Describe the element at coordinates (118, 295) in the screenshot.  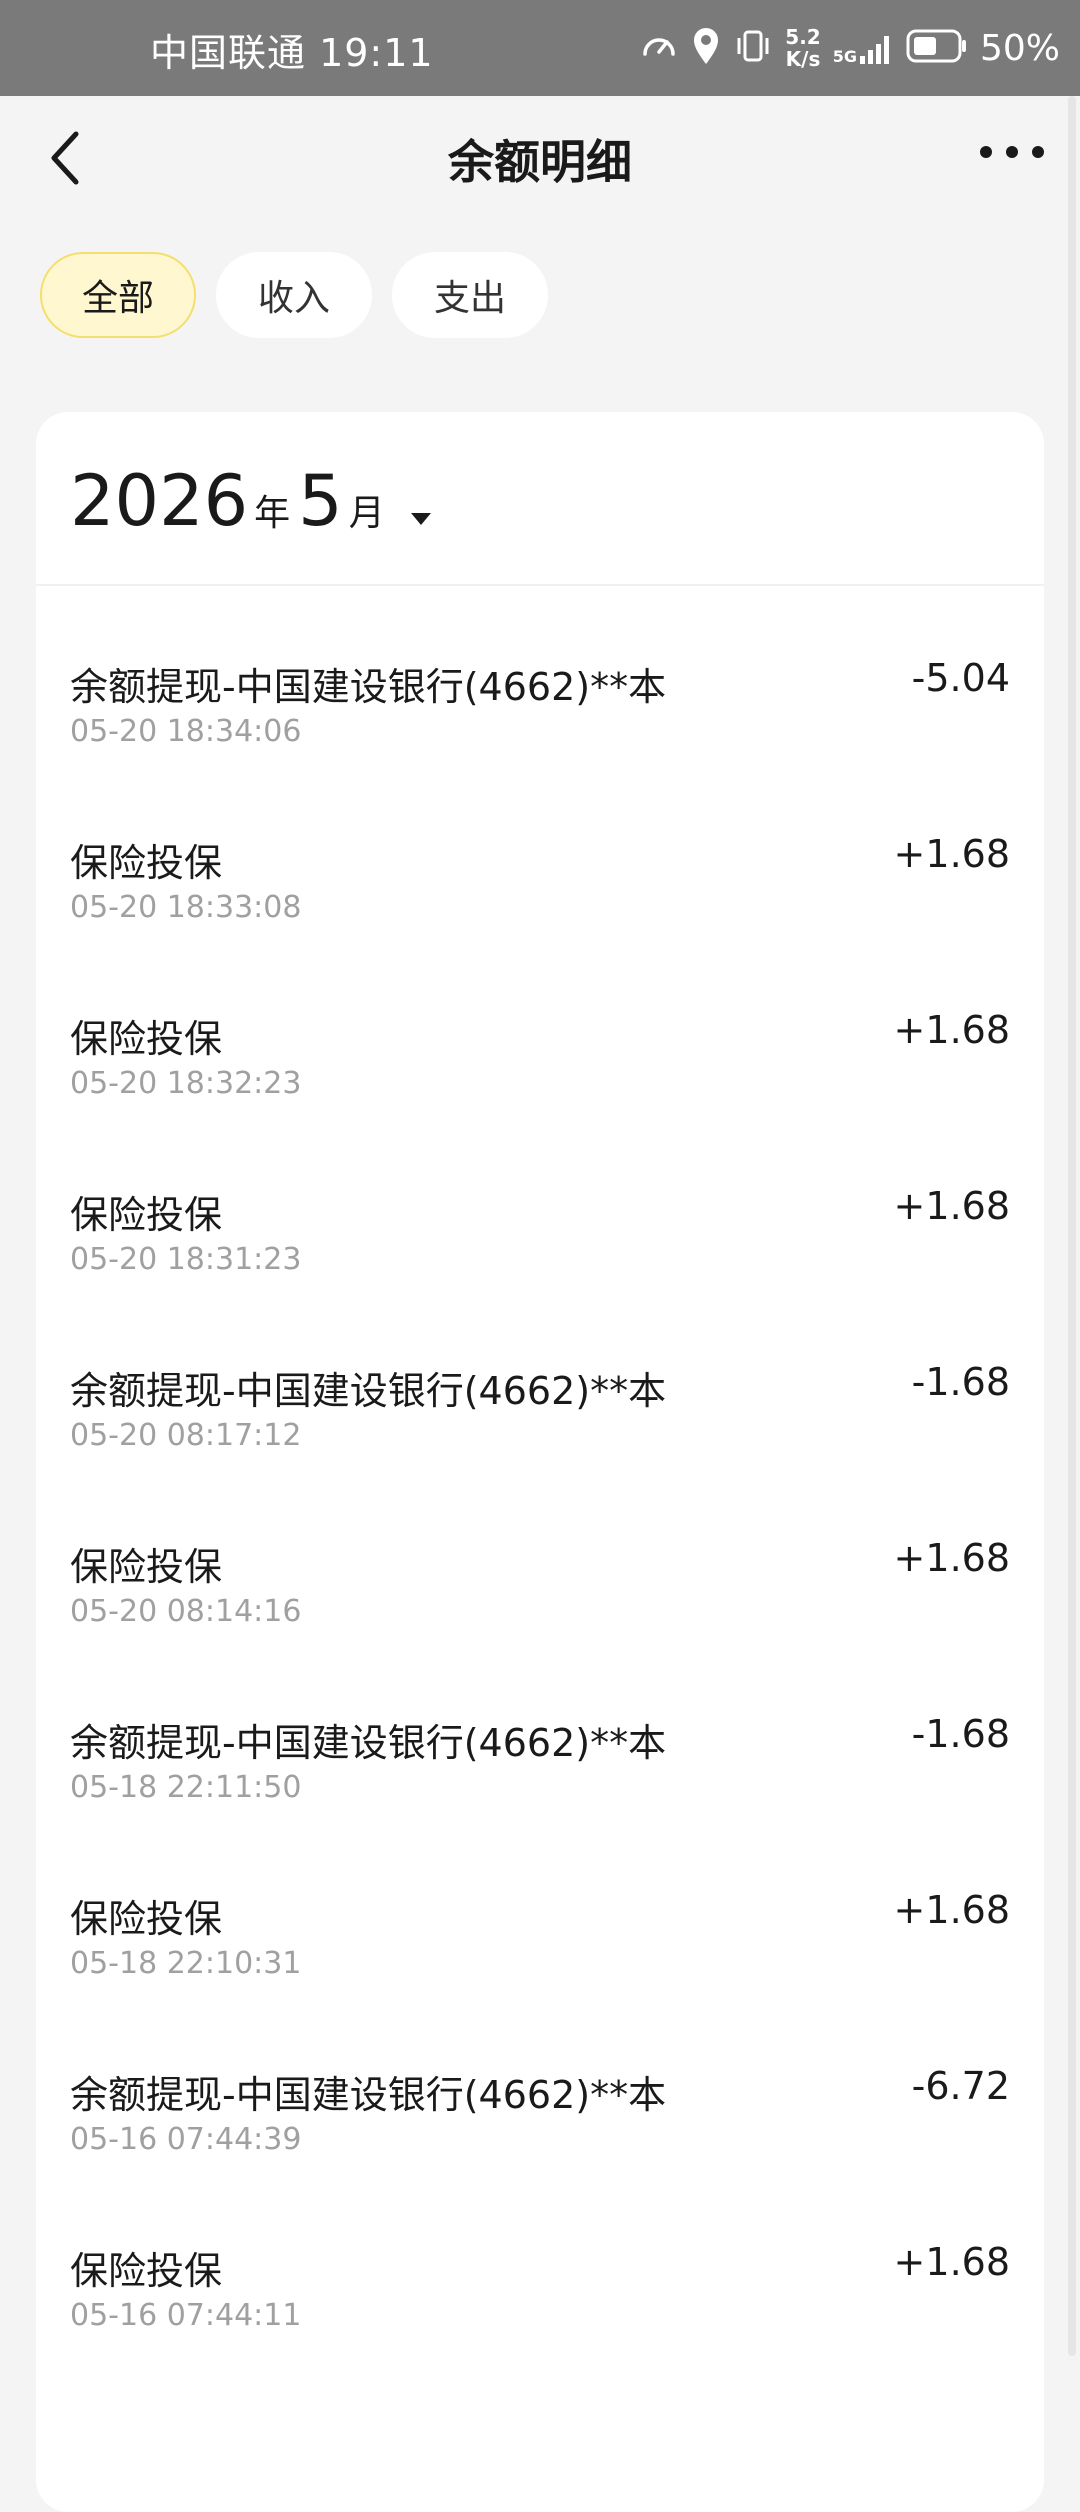
I see `filter-all: 全部` at that location.